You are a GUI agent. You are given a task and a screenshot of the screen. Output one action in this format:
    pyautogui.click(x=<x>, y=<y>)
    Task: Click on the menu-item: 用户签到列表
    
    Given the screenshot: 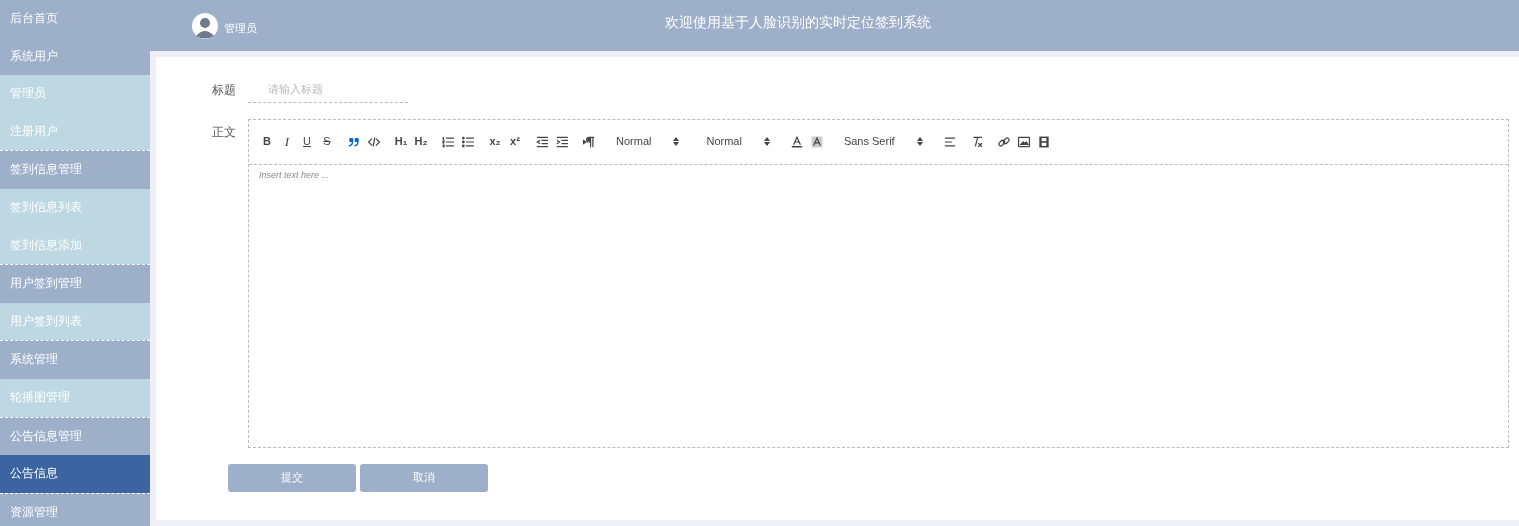 What is the action you would take?
    pyautogui.click(x=75, y=321)
    